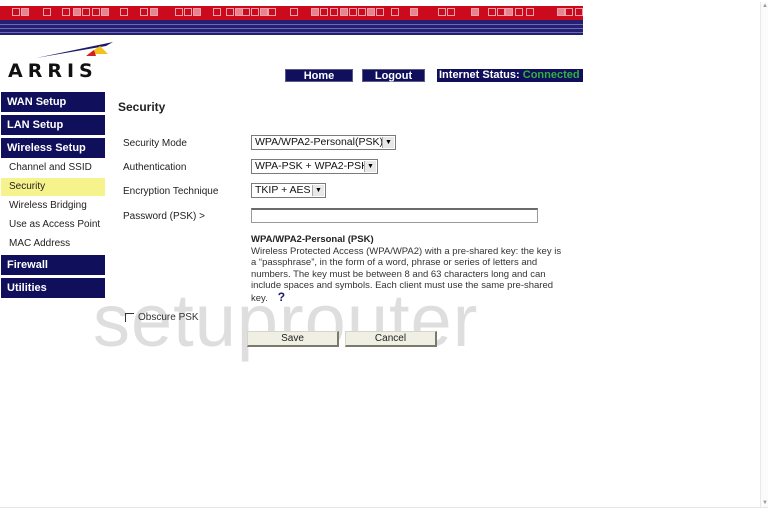 The width and height of the screenshot is (768, 509). What do you see at coordinates (312, 239) in the screenshot?
I see `description-title: WPA/WPA2-Personal (PSK)` at bounding box center [312, 239].